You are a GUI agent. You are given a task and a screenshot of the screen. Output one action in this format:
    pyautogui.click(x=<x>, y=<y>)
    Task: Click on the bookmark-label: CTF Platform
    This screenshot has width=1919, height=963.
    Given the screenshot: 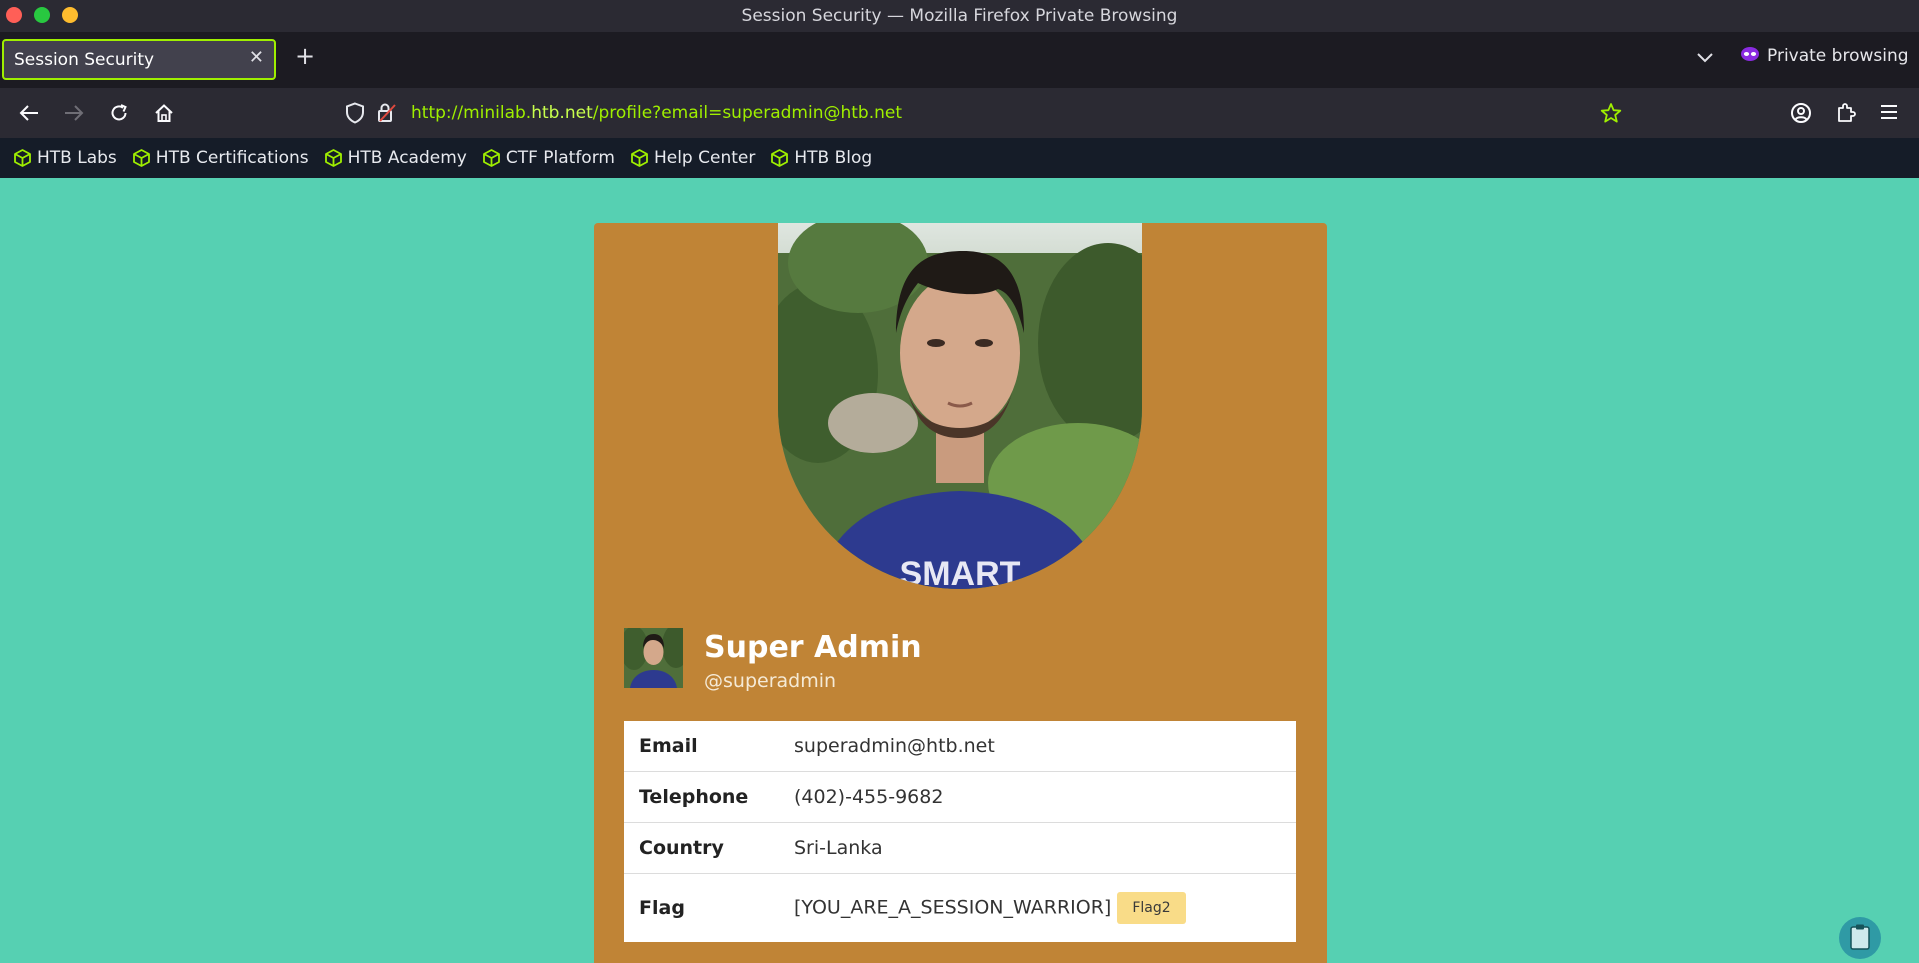 What is the action you would take?
    pyautogui.click(x=560, y=158)
    